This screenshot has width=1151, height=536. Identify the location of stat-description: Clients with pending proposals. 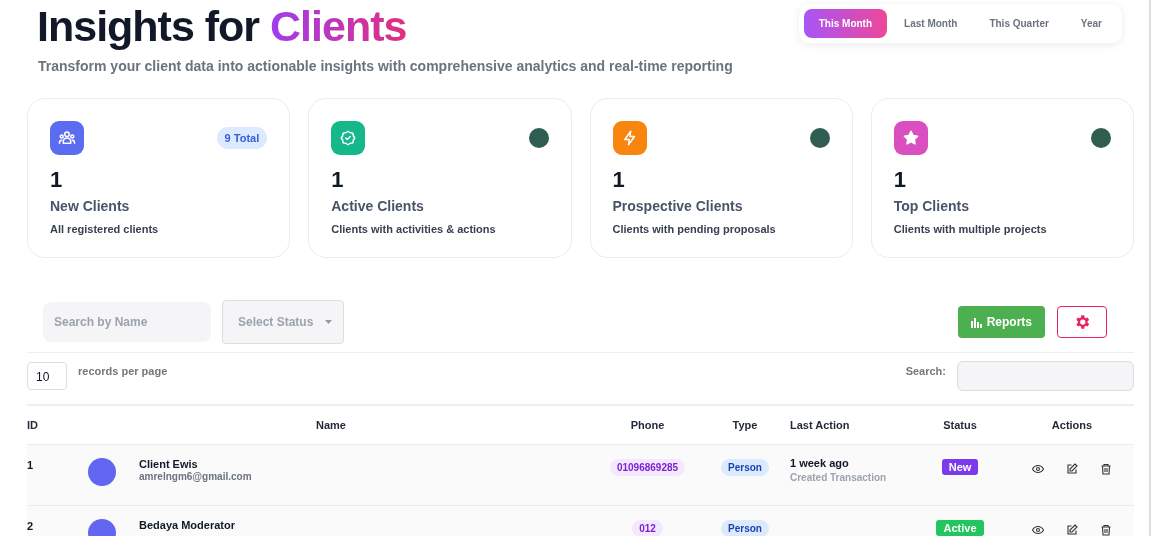
(694, 229).